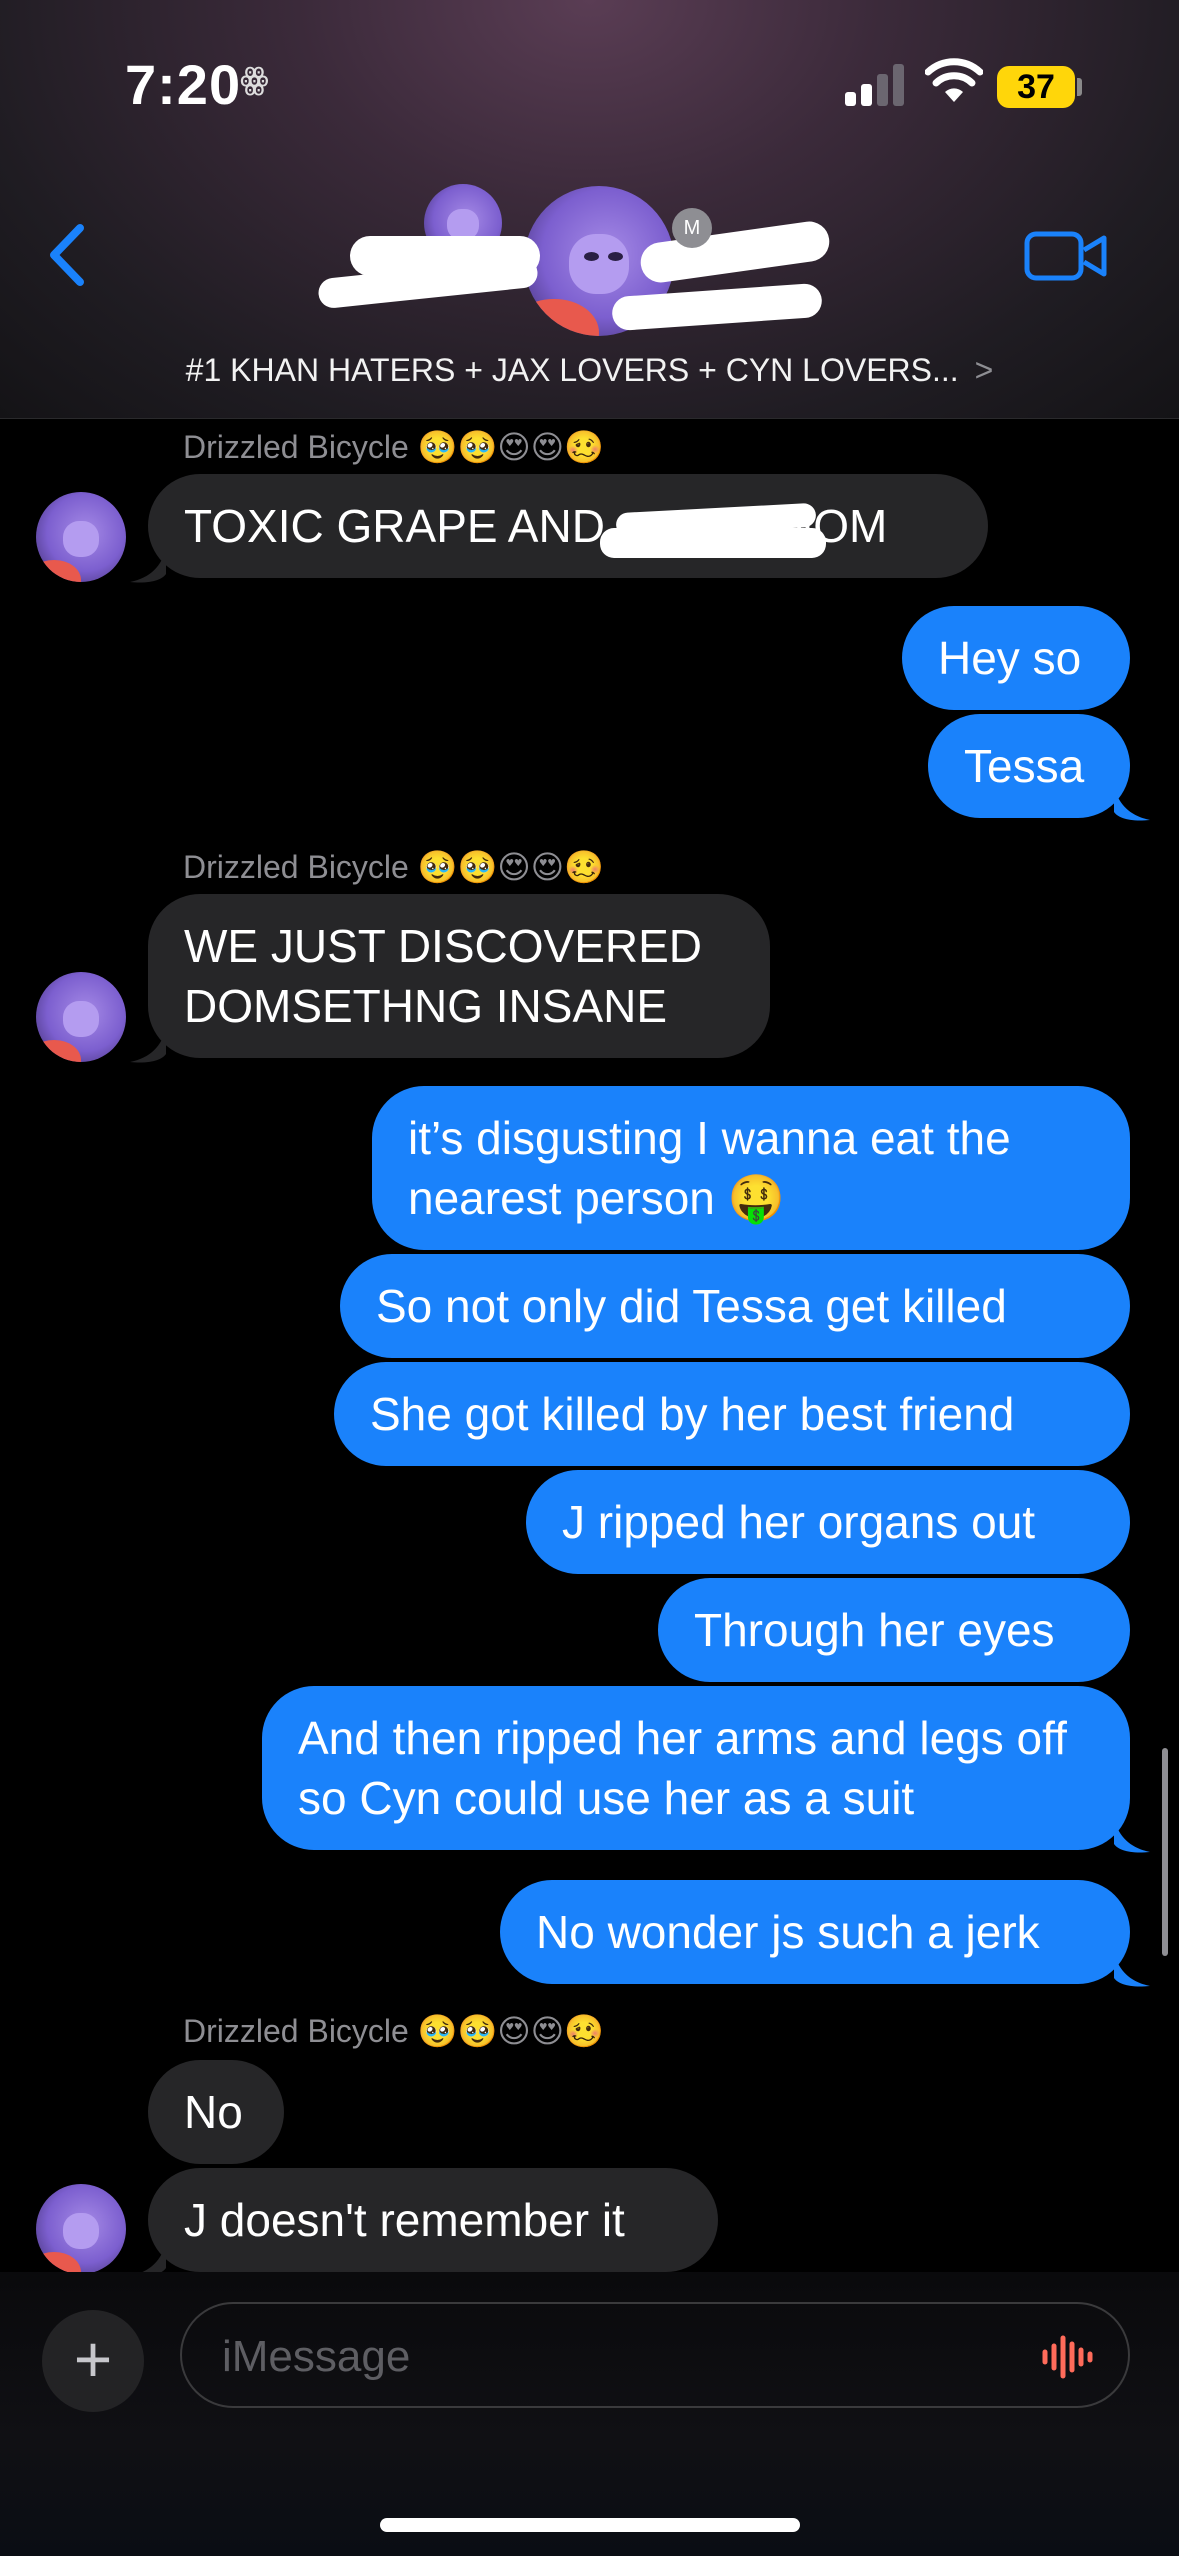 The height and width of the screenshot is (2556, 1179). What do you see at coordinates (875, 83) in the screenshot?
I see `cellular-signal-icon` at bounding box center [875, 83].